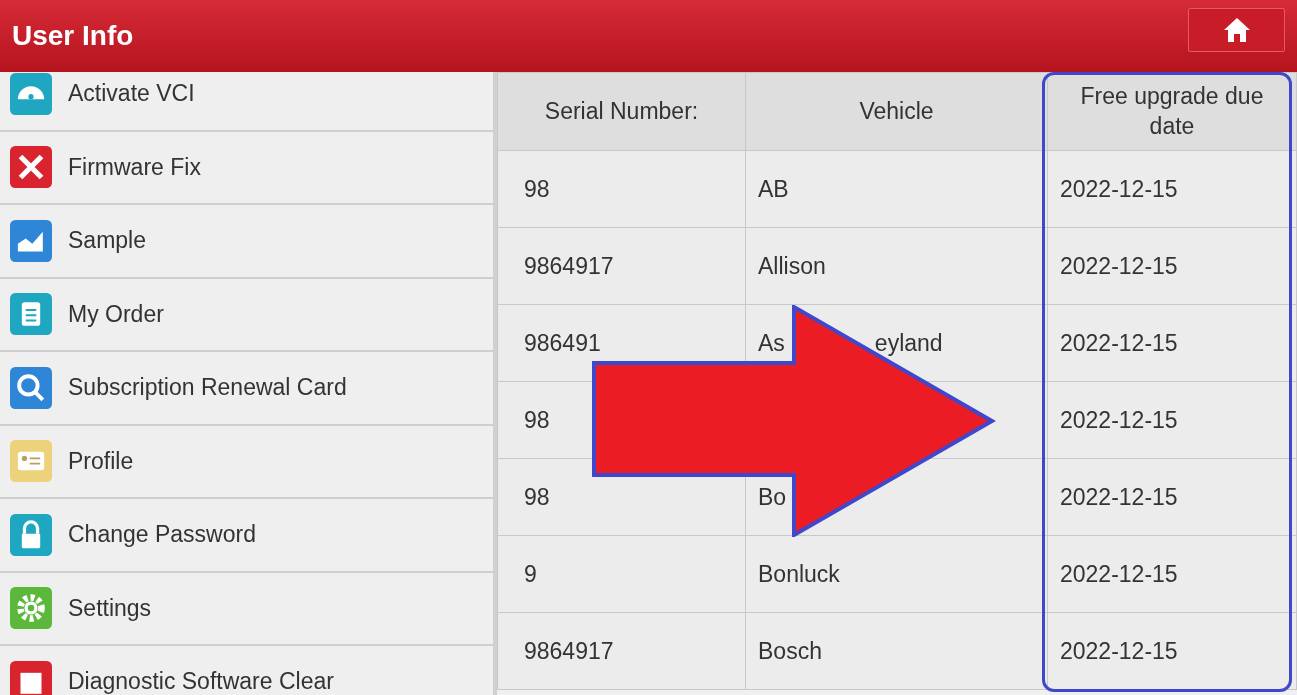 This screenshot has width=1297, height=695. I want to click on gauge-icon, so click(31, 93).